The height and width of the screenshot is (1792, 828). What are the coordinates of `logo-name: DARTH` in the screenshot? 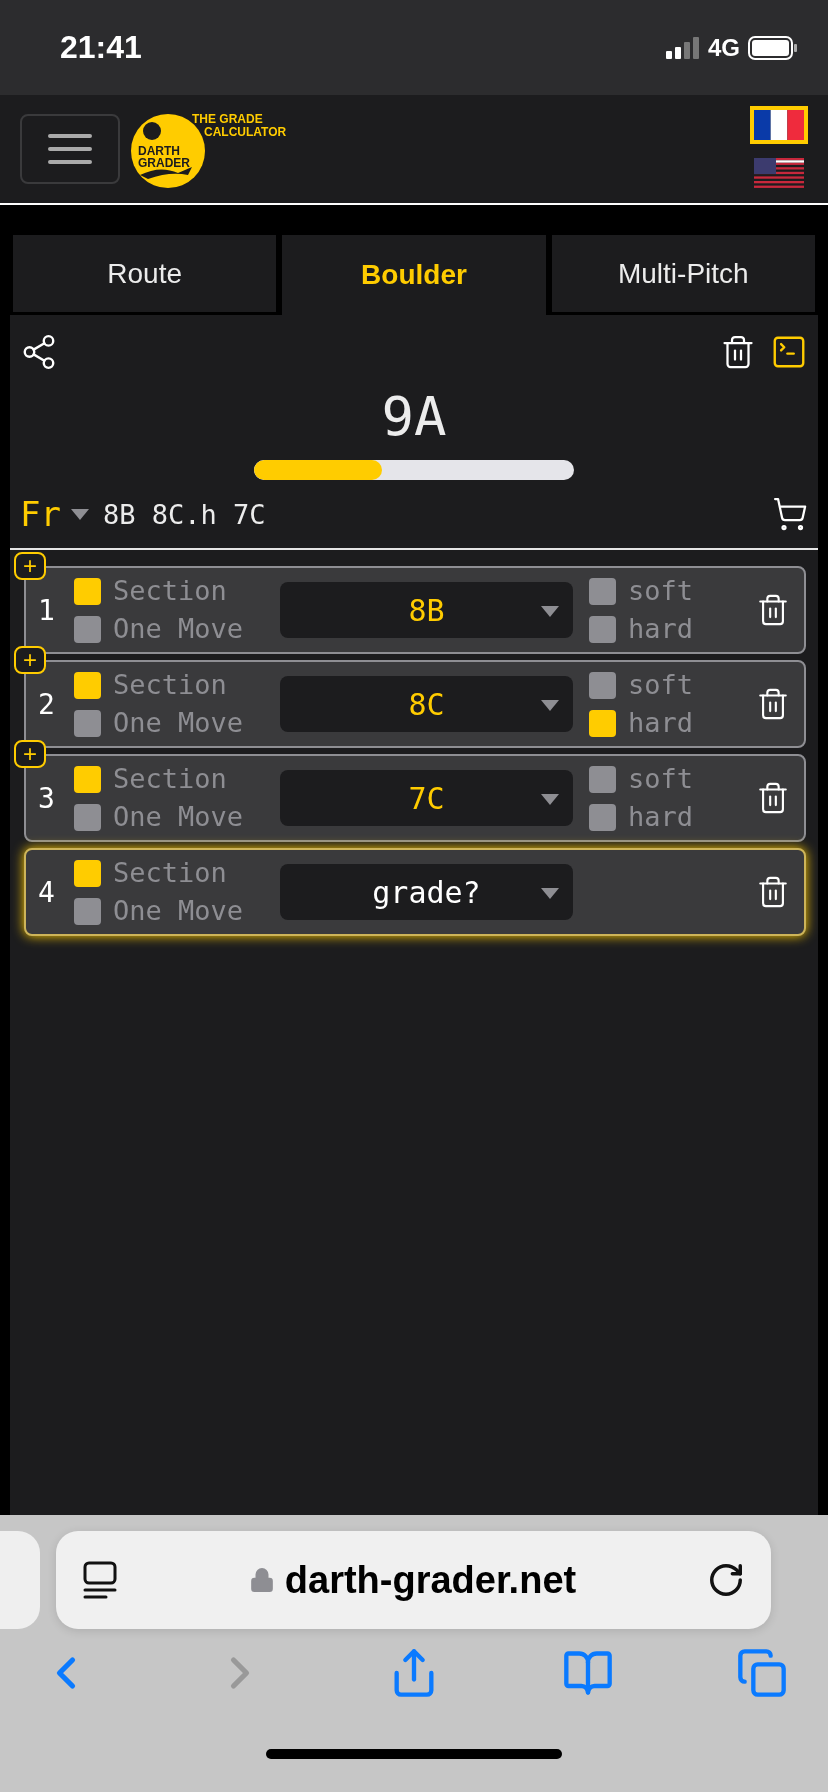 It's located at (159, 151).